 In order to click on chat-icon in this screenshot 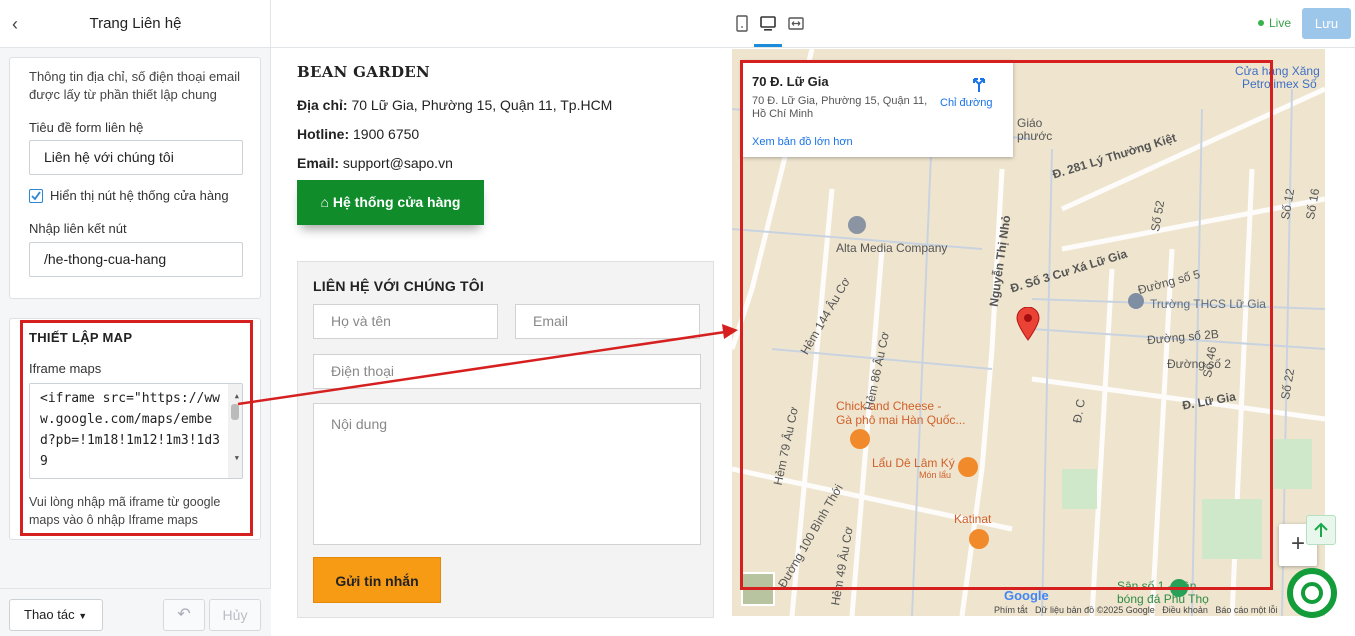, I will do `click(1312, 593)`.